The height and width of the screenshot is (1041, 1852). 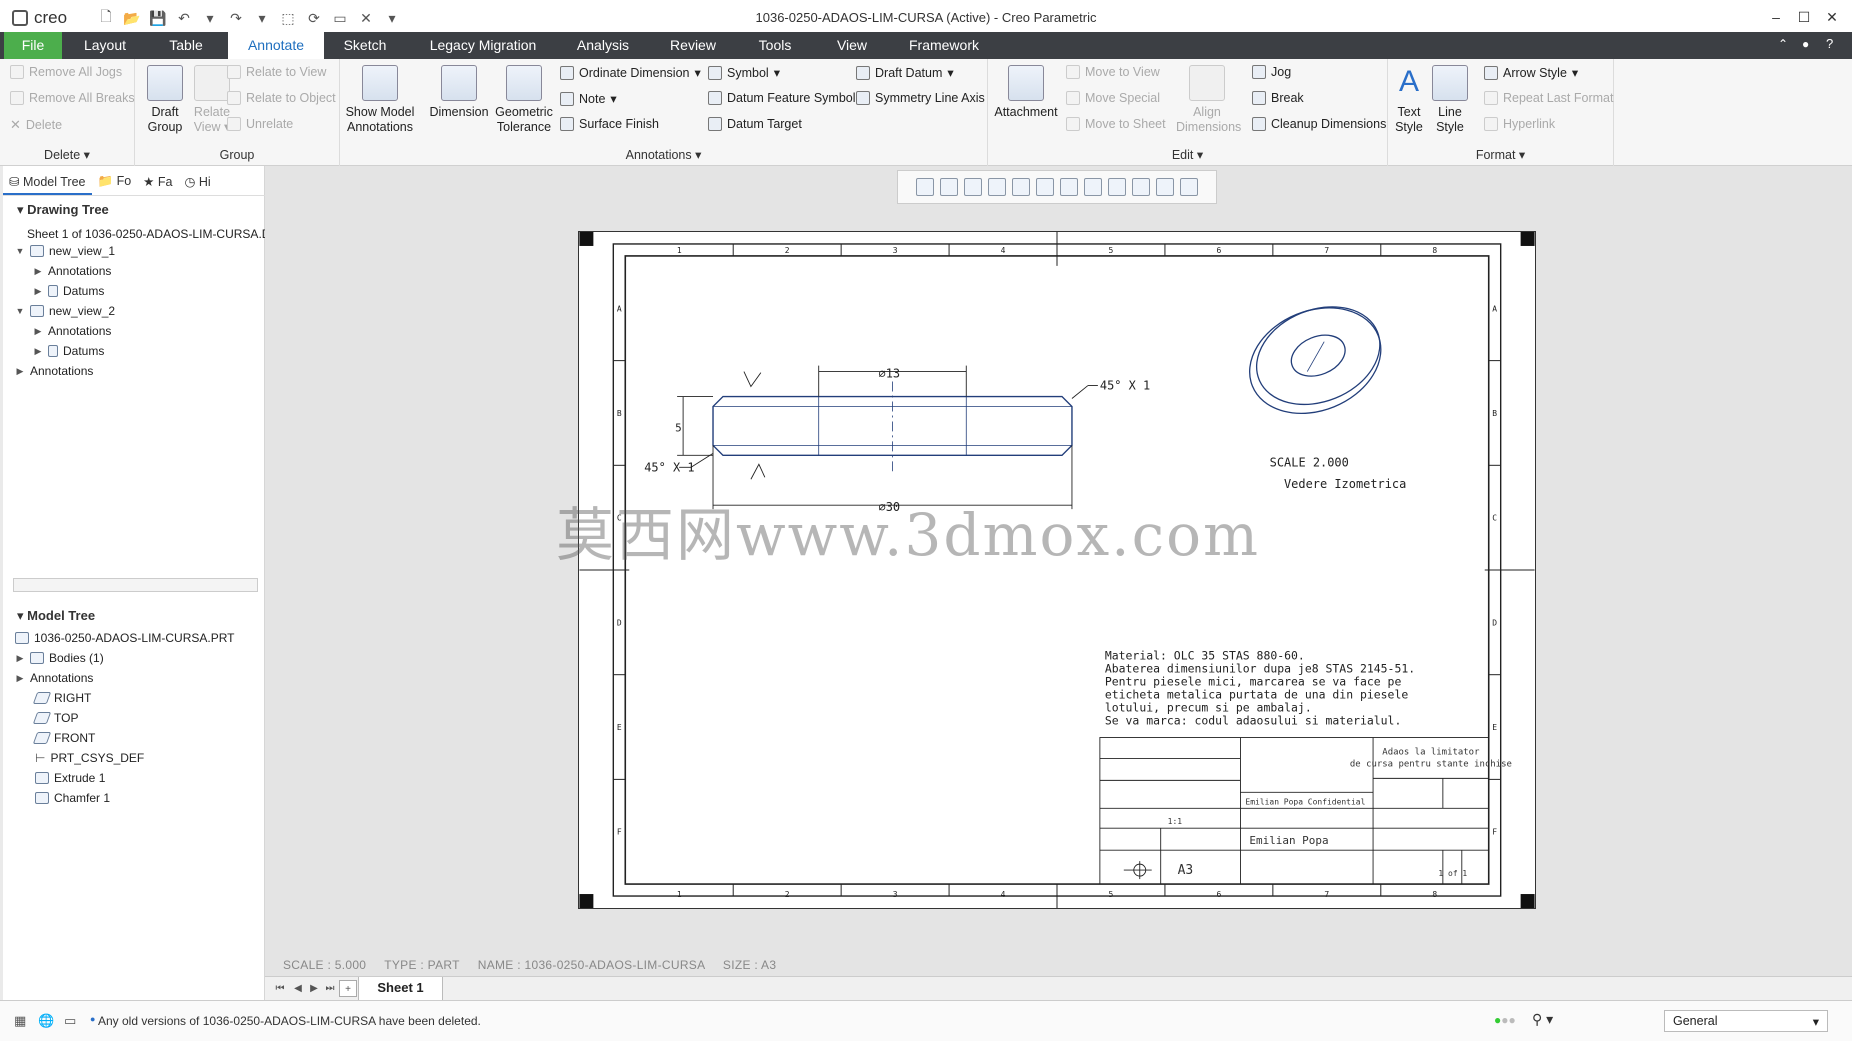 I want to click on repeat-last-format-button: Repeat Last Format, so click(x=1548, y=98).